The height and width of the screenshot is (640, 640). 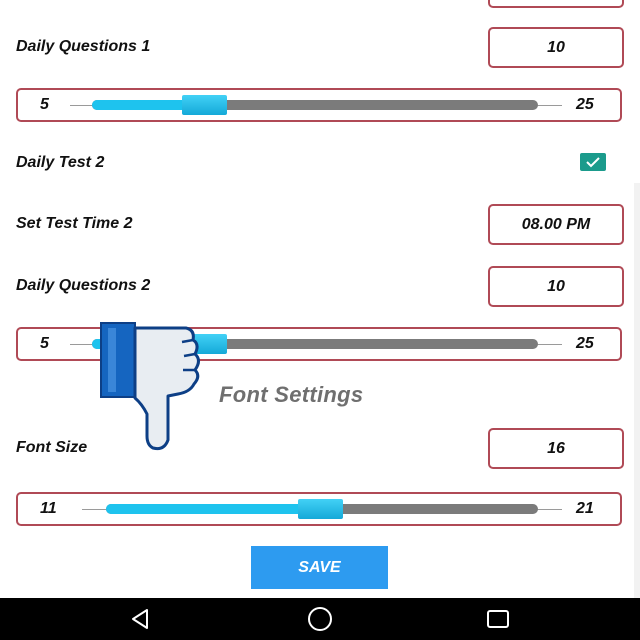 I want to click on daily-questions-2-label: Daily Questions 2, so click(x=83, y=285).